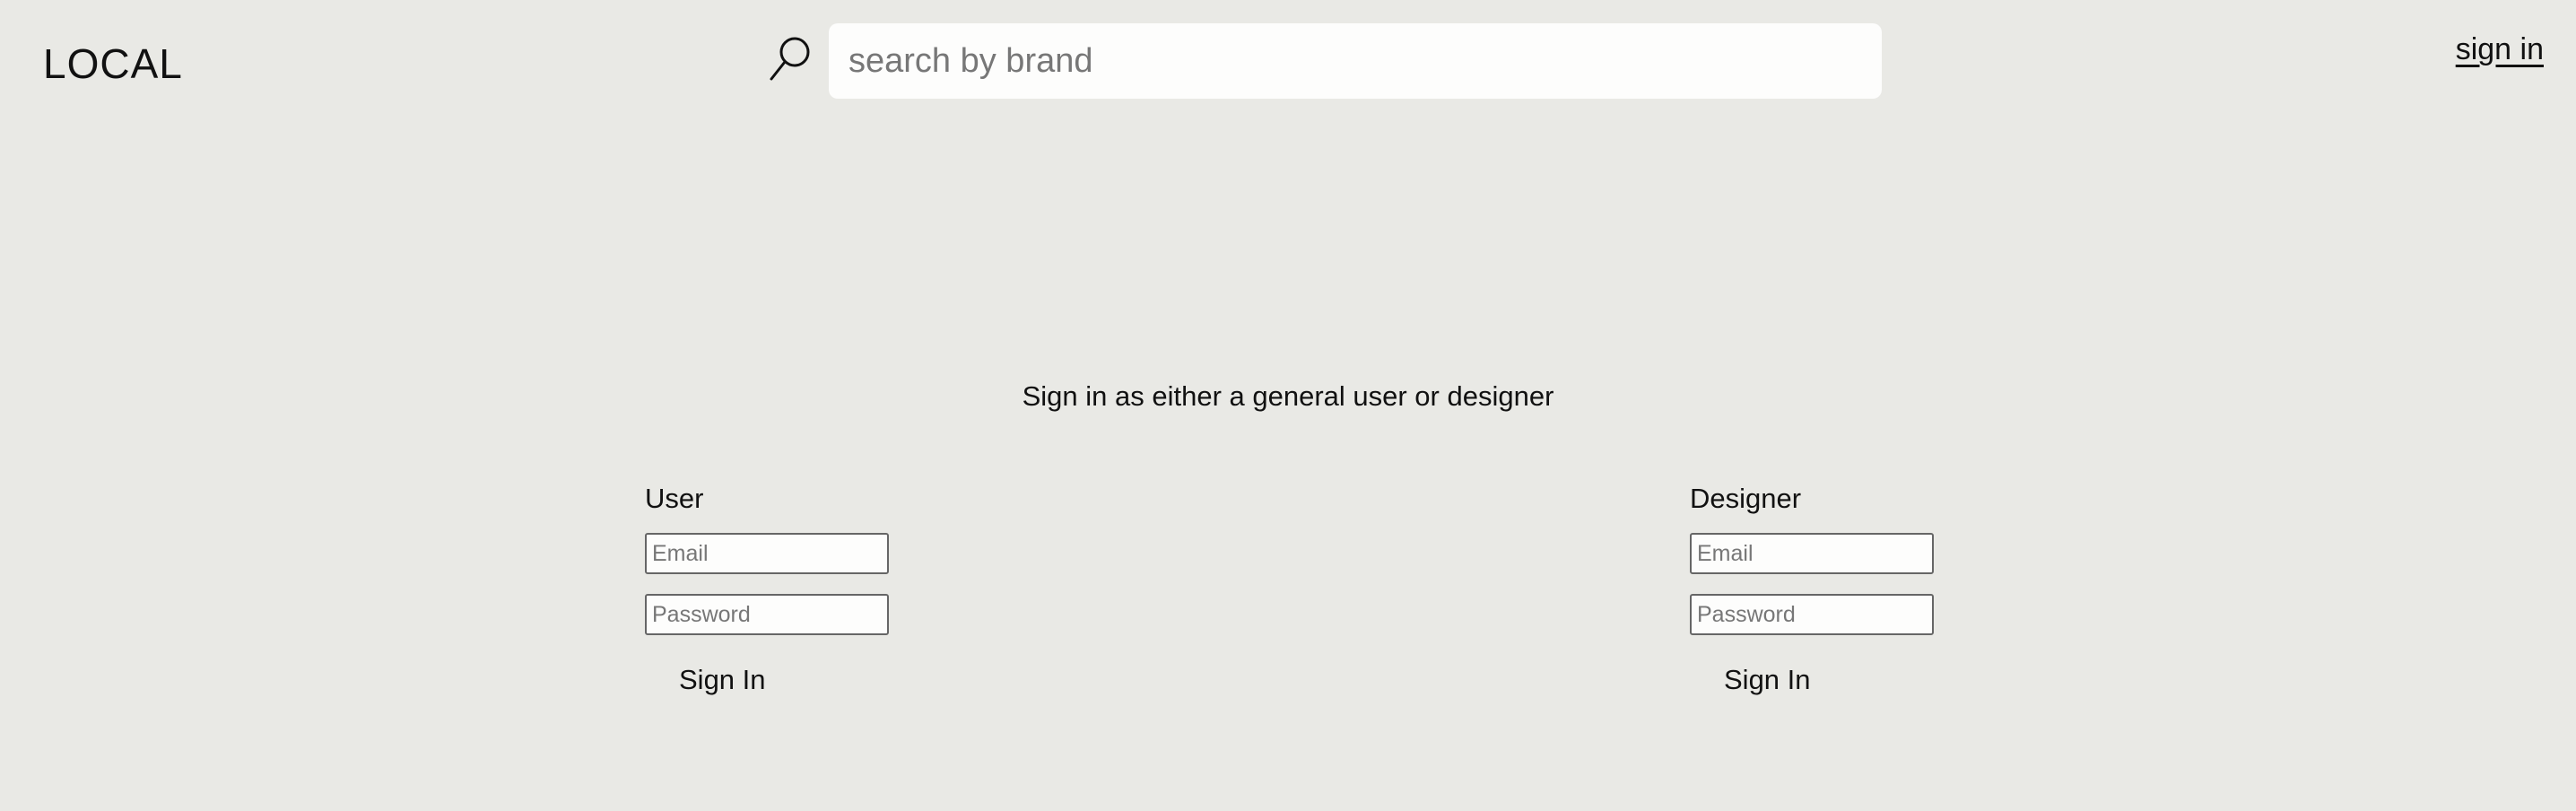  I want to click on user-sign-in-form: User Sign In, so click(779, 589).